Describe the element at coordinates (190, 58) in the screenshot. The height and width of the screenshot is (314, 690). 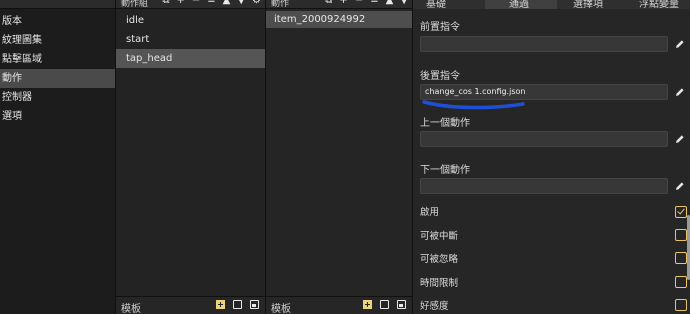
I see `group-item-tap-head: tap_head` at that location.